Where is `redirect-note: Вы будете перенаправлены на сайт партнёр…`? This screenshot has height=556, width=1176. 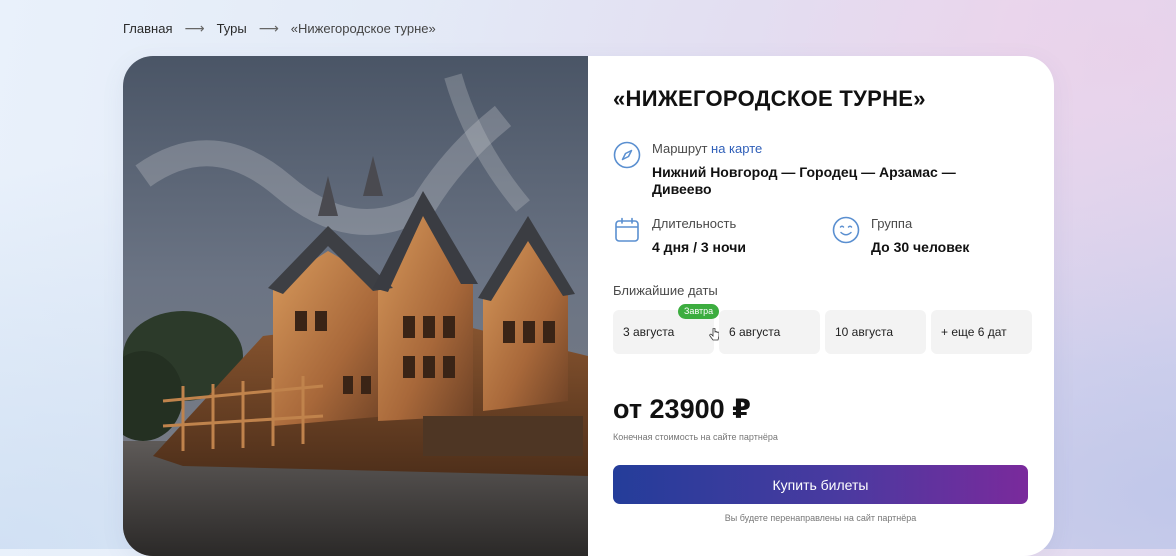
redirect-note: Вы будете перенаправлены на сайт партнёр… is located at coordinates (820, 518).